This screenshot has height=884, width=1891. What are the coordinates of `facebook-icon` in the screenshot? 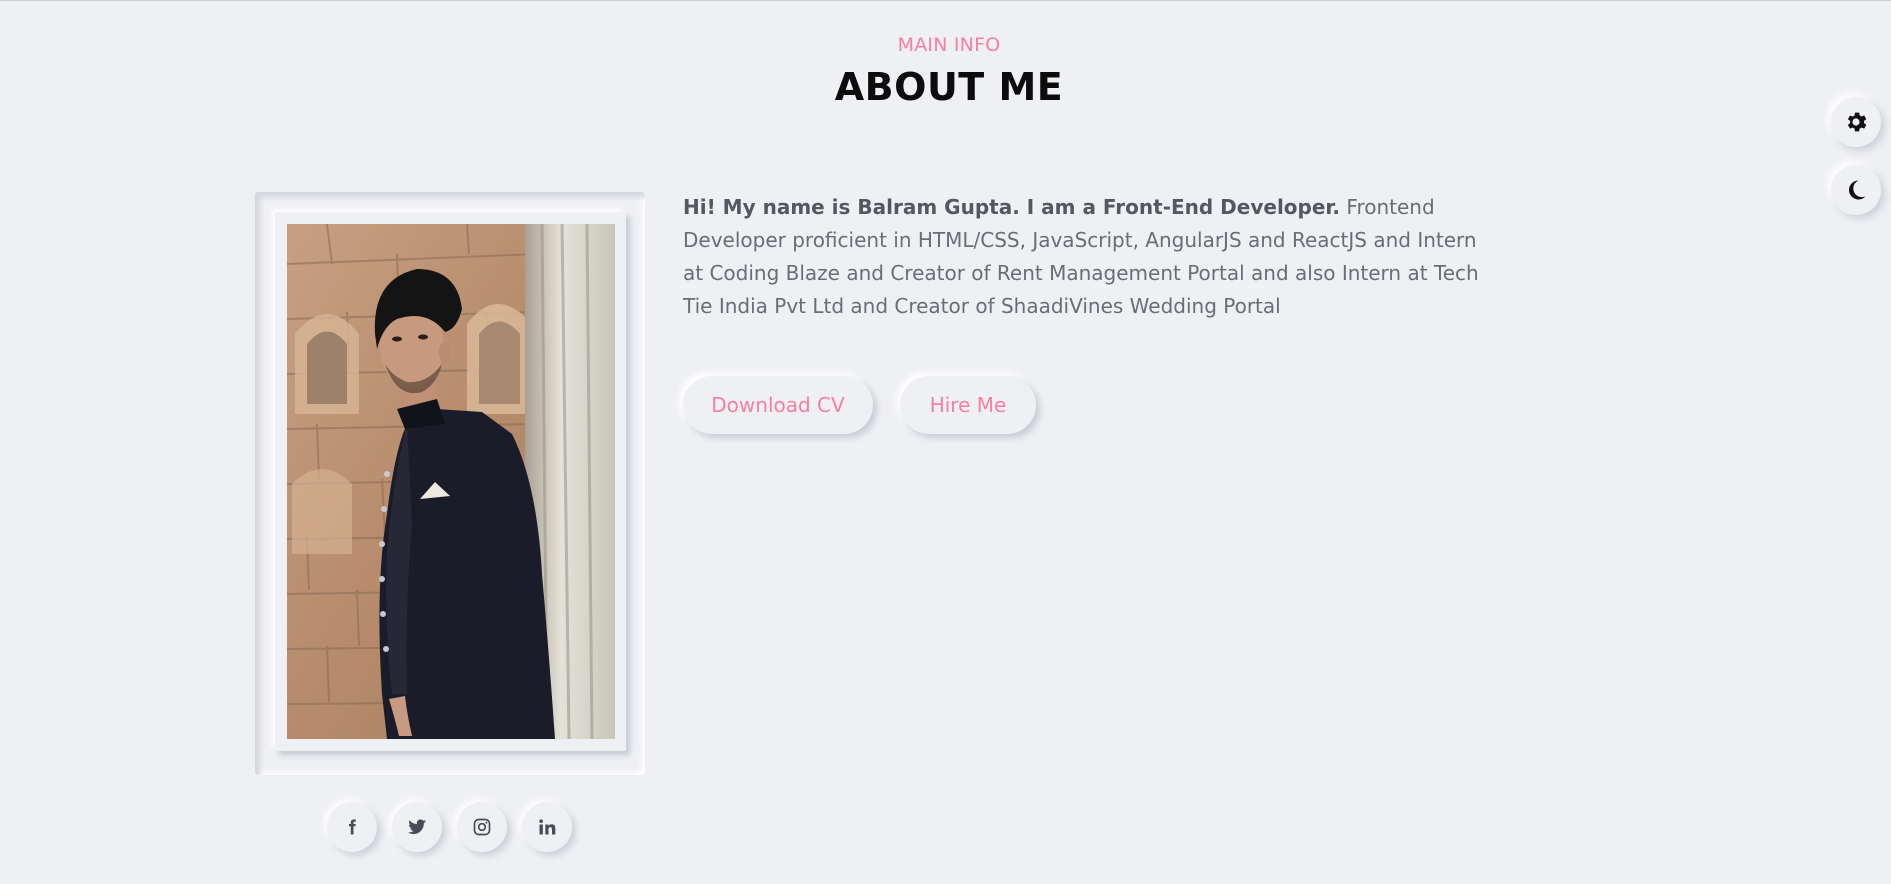 It's located at (352, 827).